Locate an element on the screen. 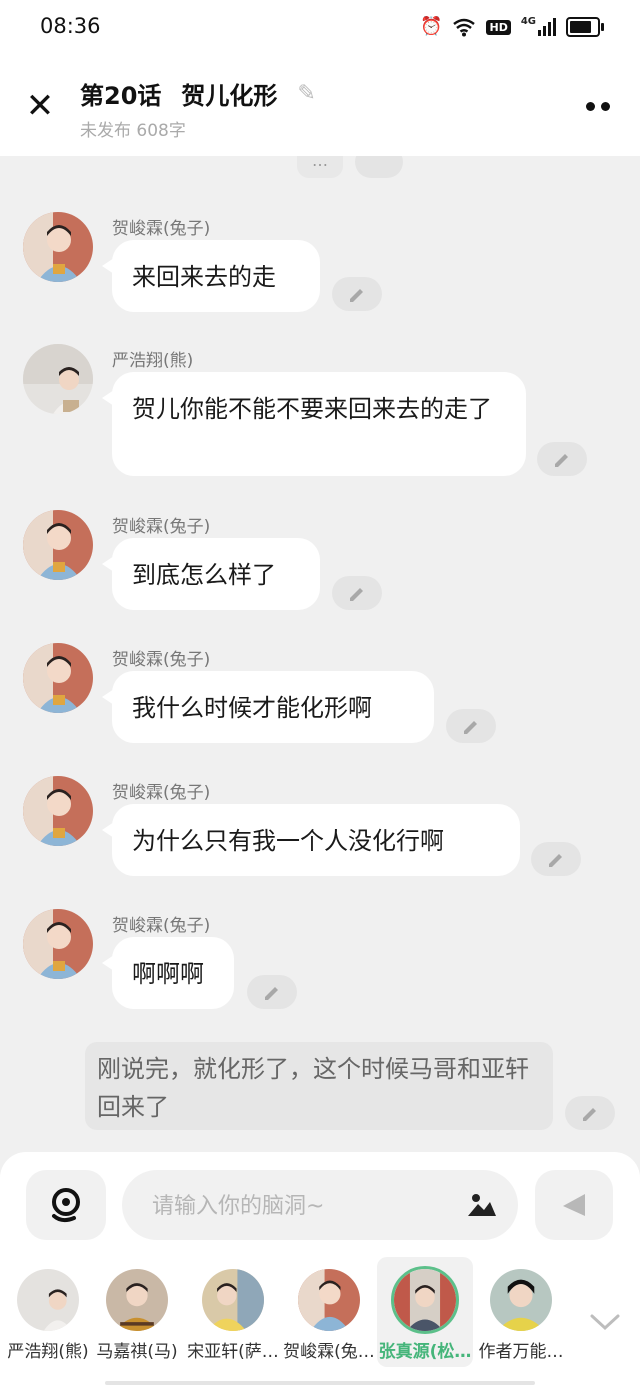 This screenshot has width=640, height=1387. horizontal-scrollbar is located at coordinates (320, 1383).